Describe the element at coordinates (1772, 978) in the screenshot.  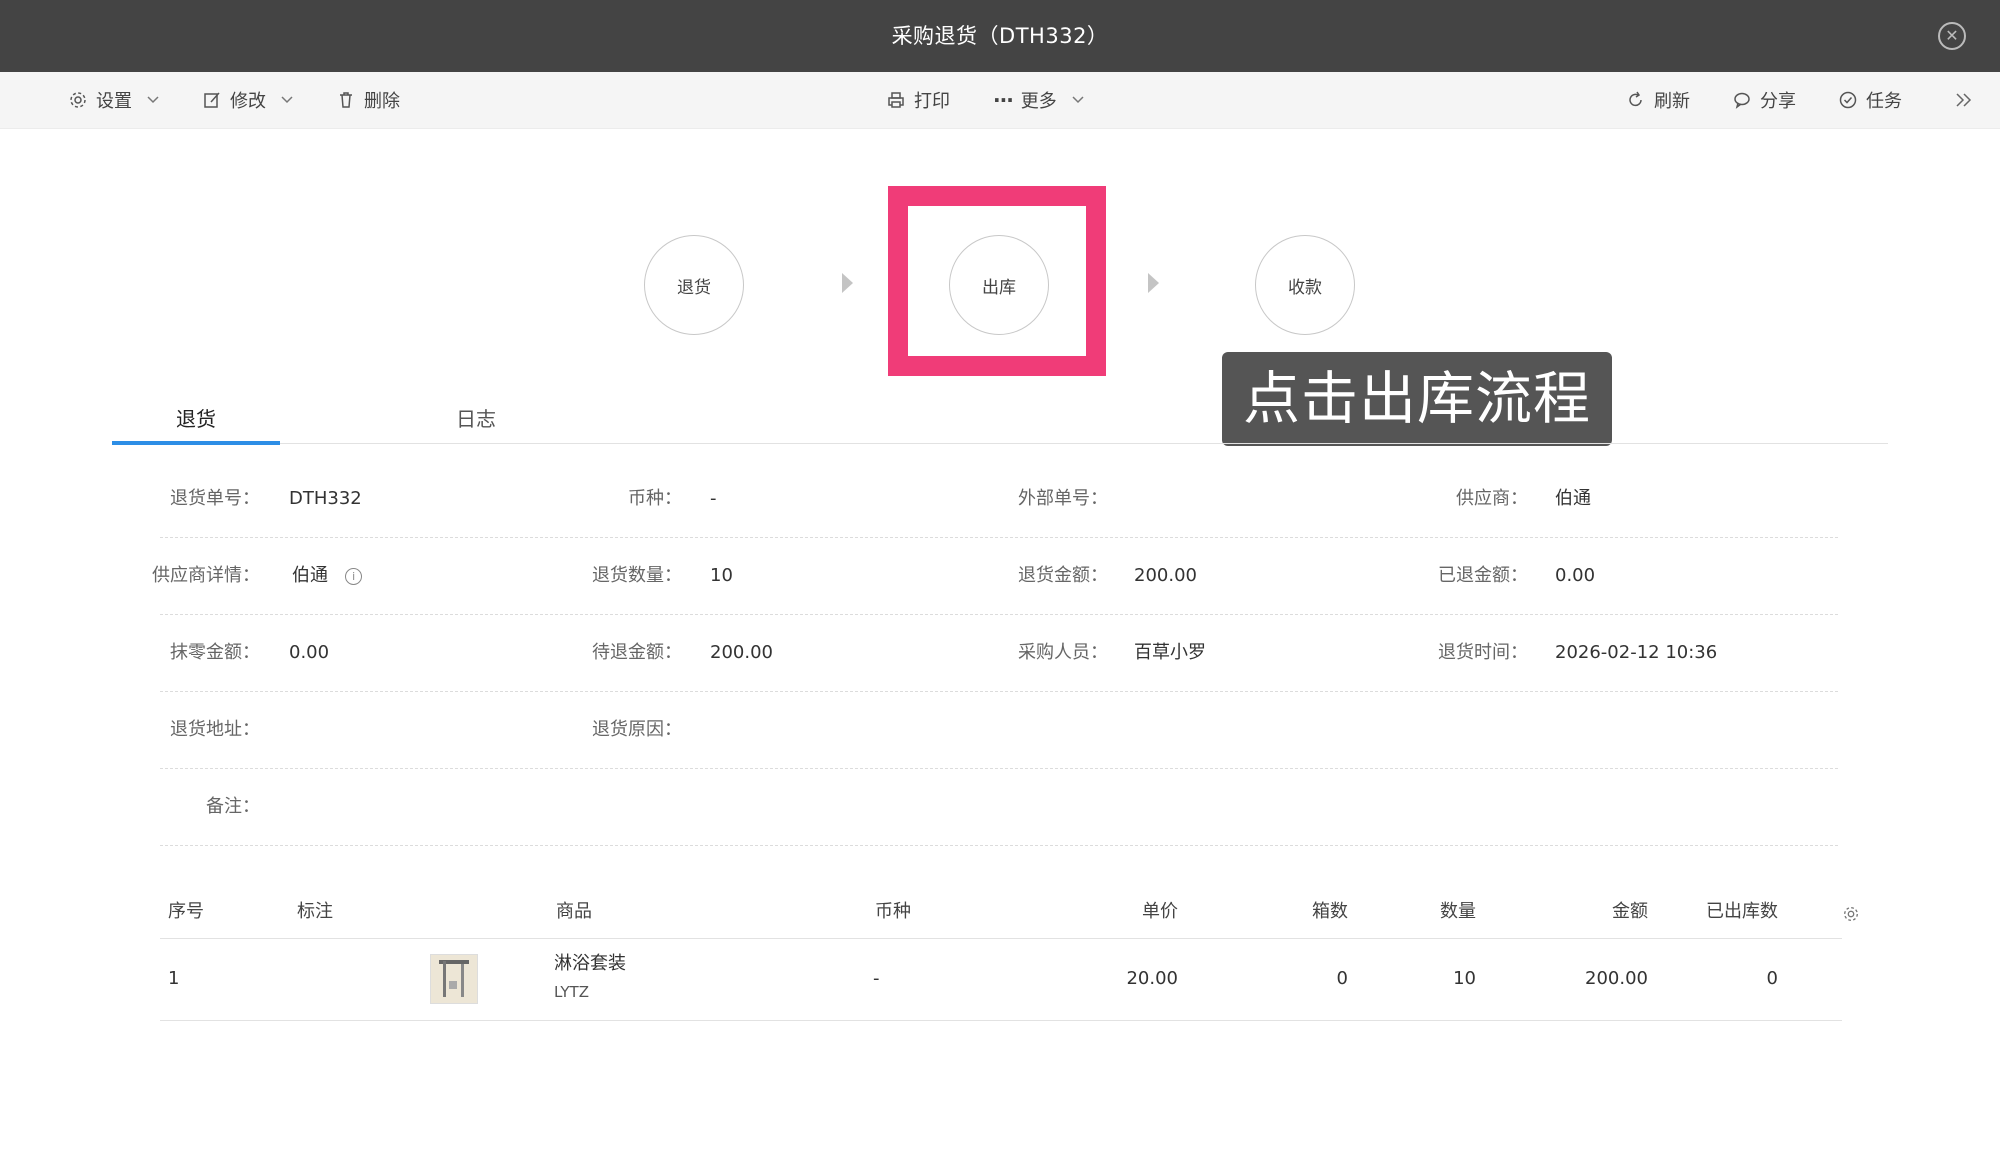
I see `cell-out-qty: 0` at that location.